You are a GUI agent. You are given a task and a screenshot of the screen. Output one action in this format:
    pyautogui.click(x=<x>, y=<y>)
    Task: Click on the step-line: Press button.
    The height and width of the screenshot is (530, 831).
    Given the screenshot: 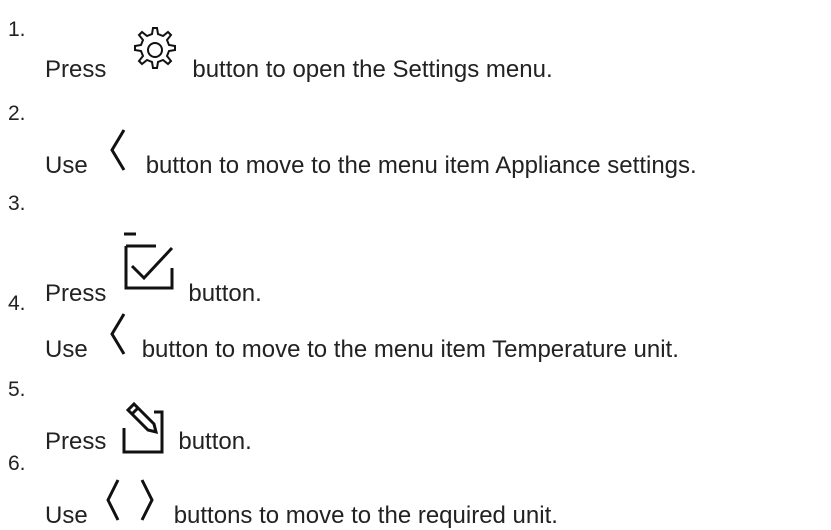 What is the action you would take?
    pyautogui.click(x=148, y=428)
    